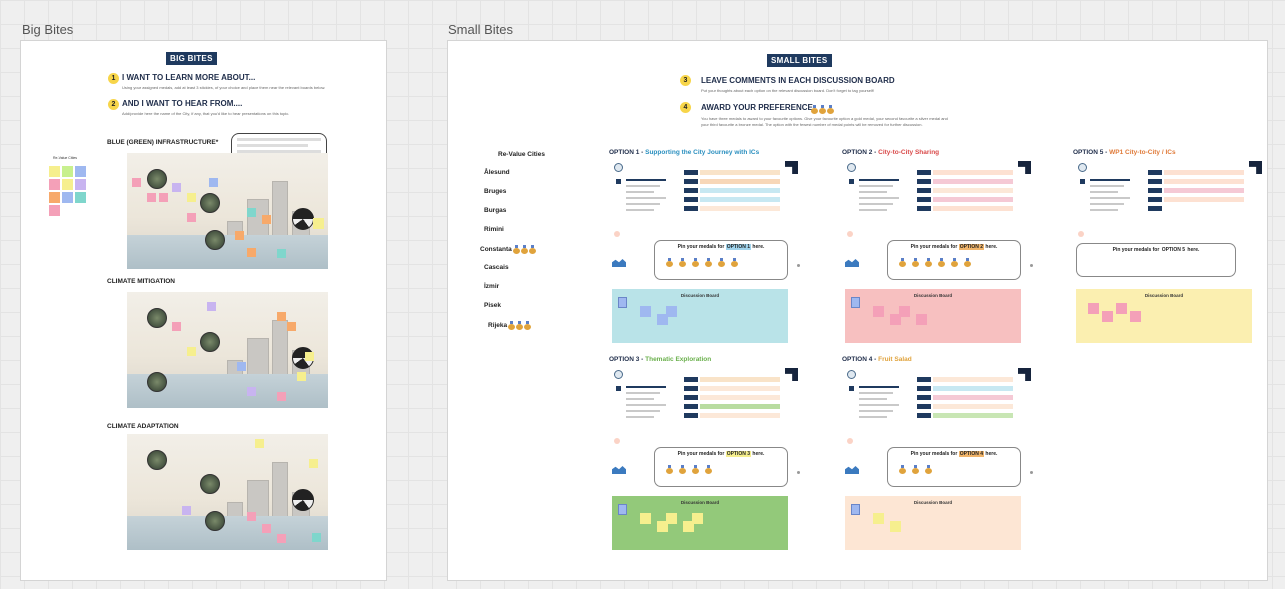 This screenshot has width=1285, height=589. What do you see at coordinates (227, 350) in the screenshot?
I see `city-scene-mitigation` at bounding box center [227, 350].